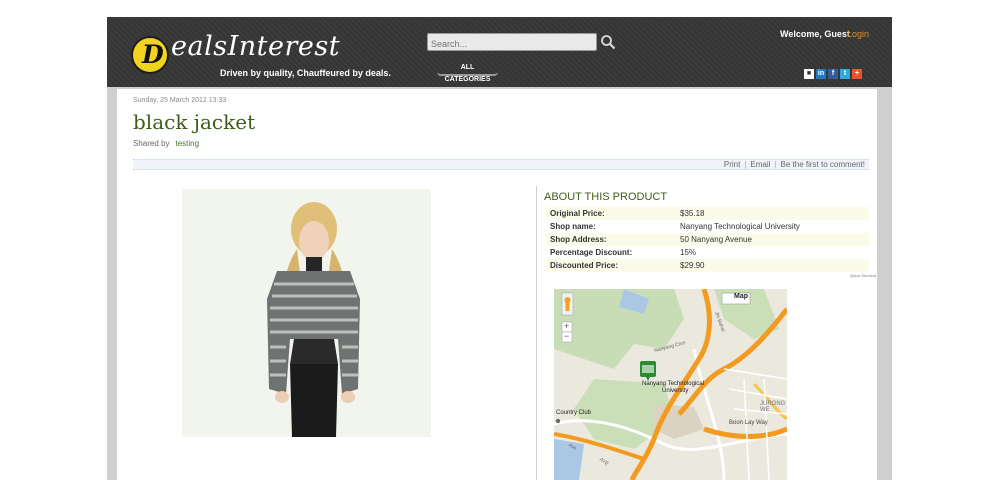  Describe the element at coordinates (741, 296) in the screenshot. I see `map-type-button: Map` at that location.